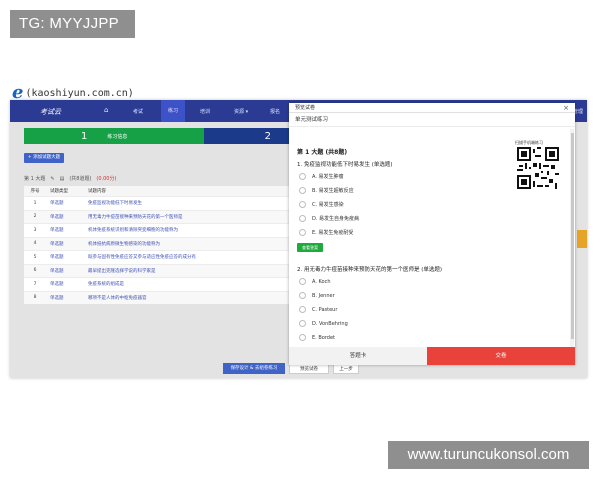 The width and height of the screenshot is (600, 480). What do you see at coordinates (44, 158) in the screenshot?
I see `add-section-button: + 添加试题大题` at bounding box center [44, 158].